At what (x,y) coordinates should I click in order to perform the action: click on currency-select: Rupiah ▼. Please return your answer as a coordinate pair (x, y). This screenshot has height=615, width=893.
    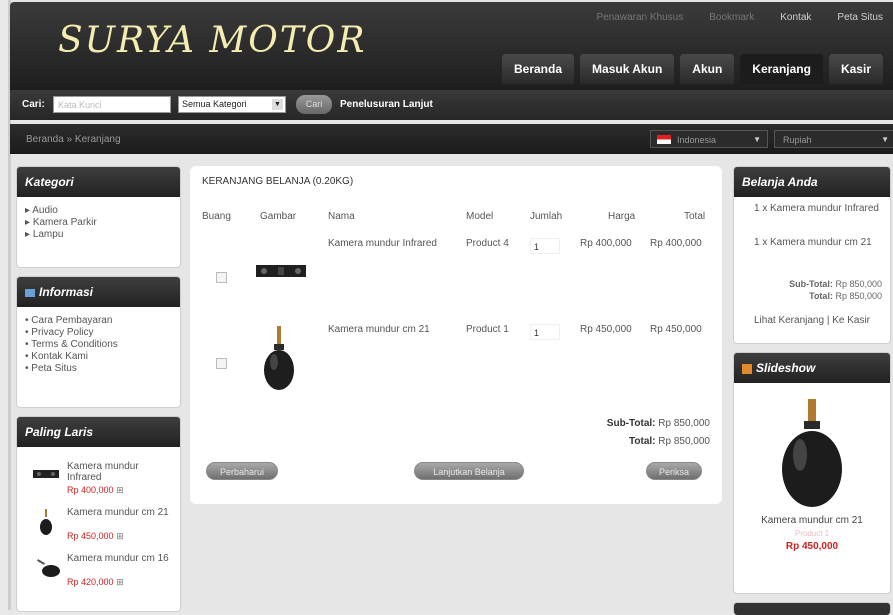
    Looking at the image, I should click on (833, 139).